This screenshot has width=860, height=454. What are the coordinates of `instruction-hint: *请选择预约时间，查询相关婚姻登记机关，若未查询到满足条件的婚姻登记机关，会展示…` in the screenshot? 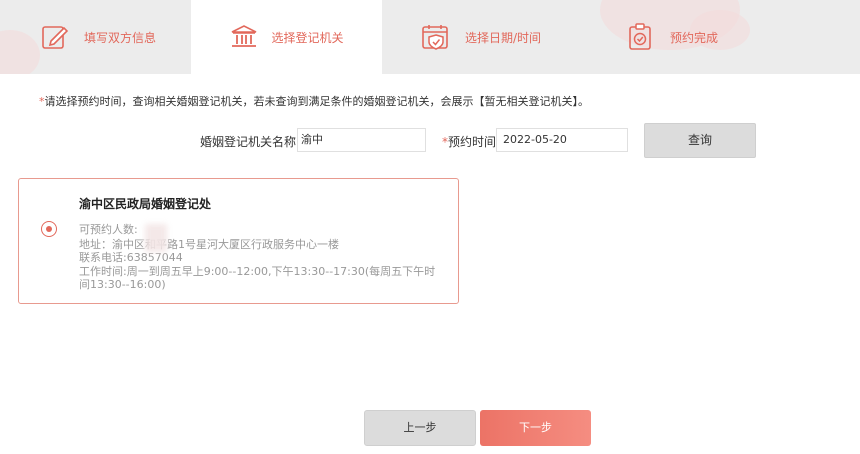 It's located at (314, 101).